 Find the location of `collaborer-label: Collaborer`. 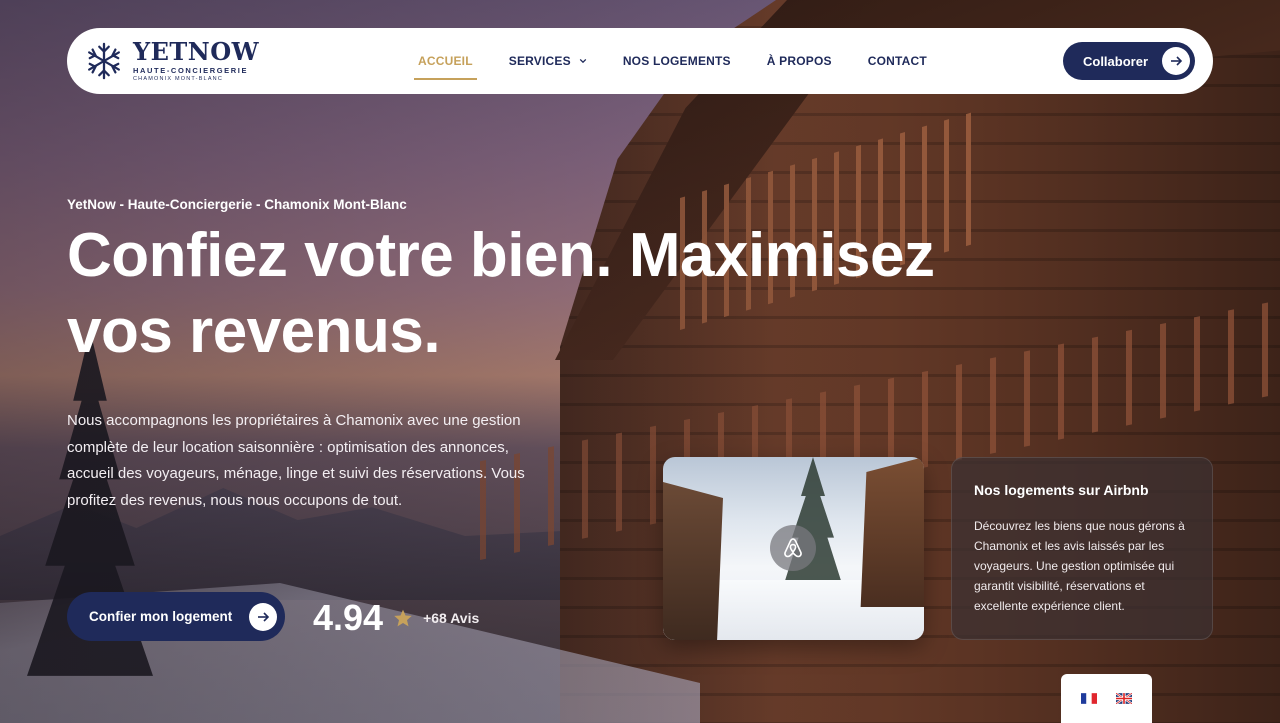

collaborer-label: Collaborer is located at coordinates (1115, 61).